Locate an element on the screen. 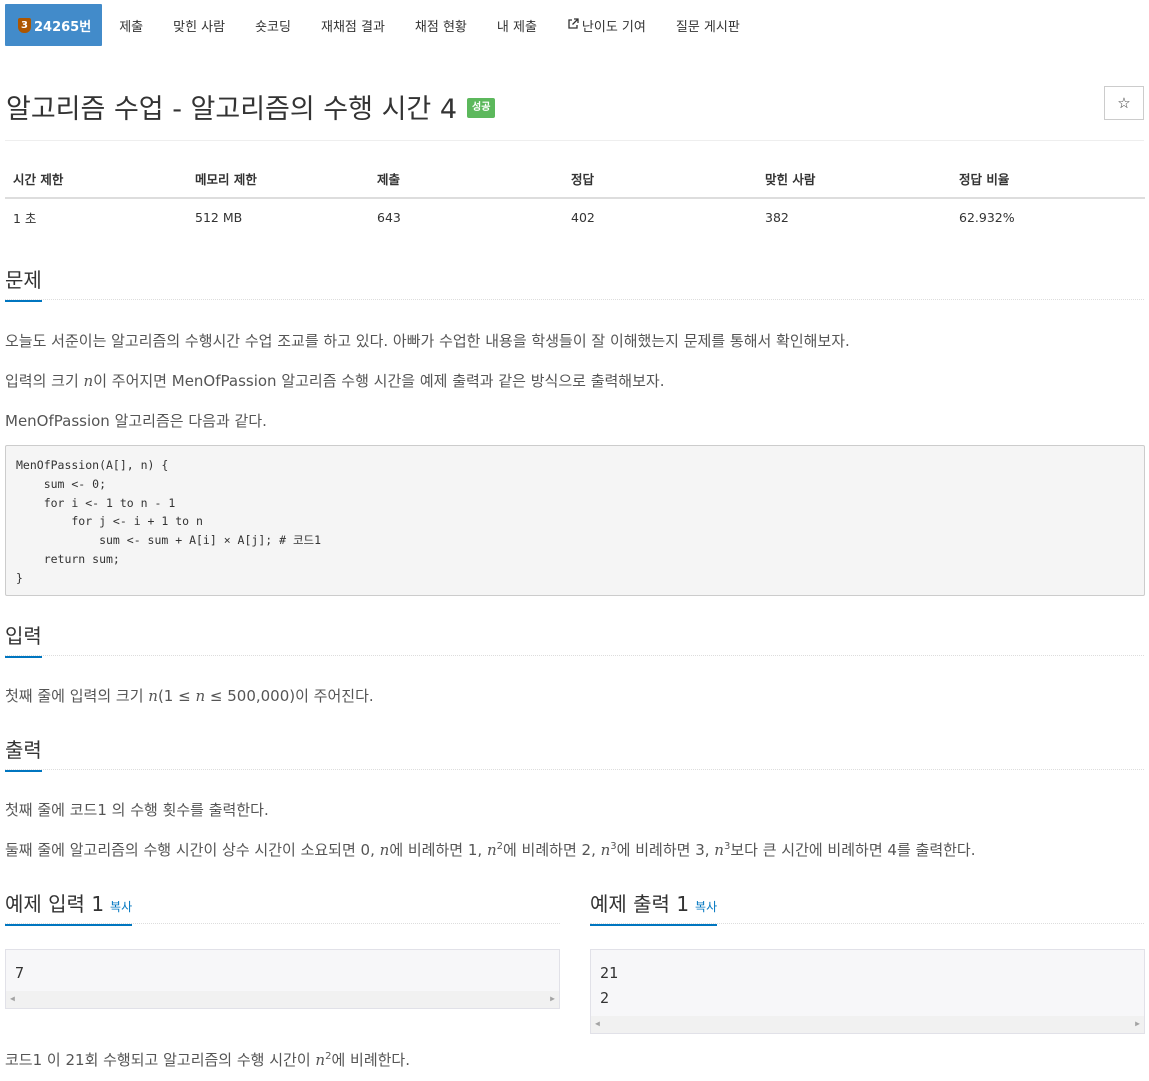  input-desc-b: (1 ≤ is located at coordinates (176, 696).